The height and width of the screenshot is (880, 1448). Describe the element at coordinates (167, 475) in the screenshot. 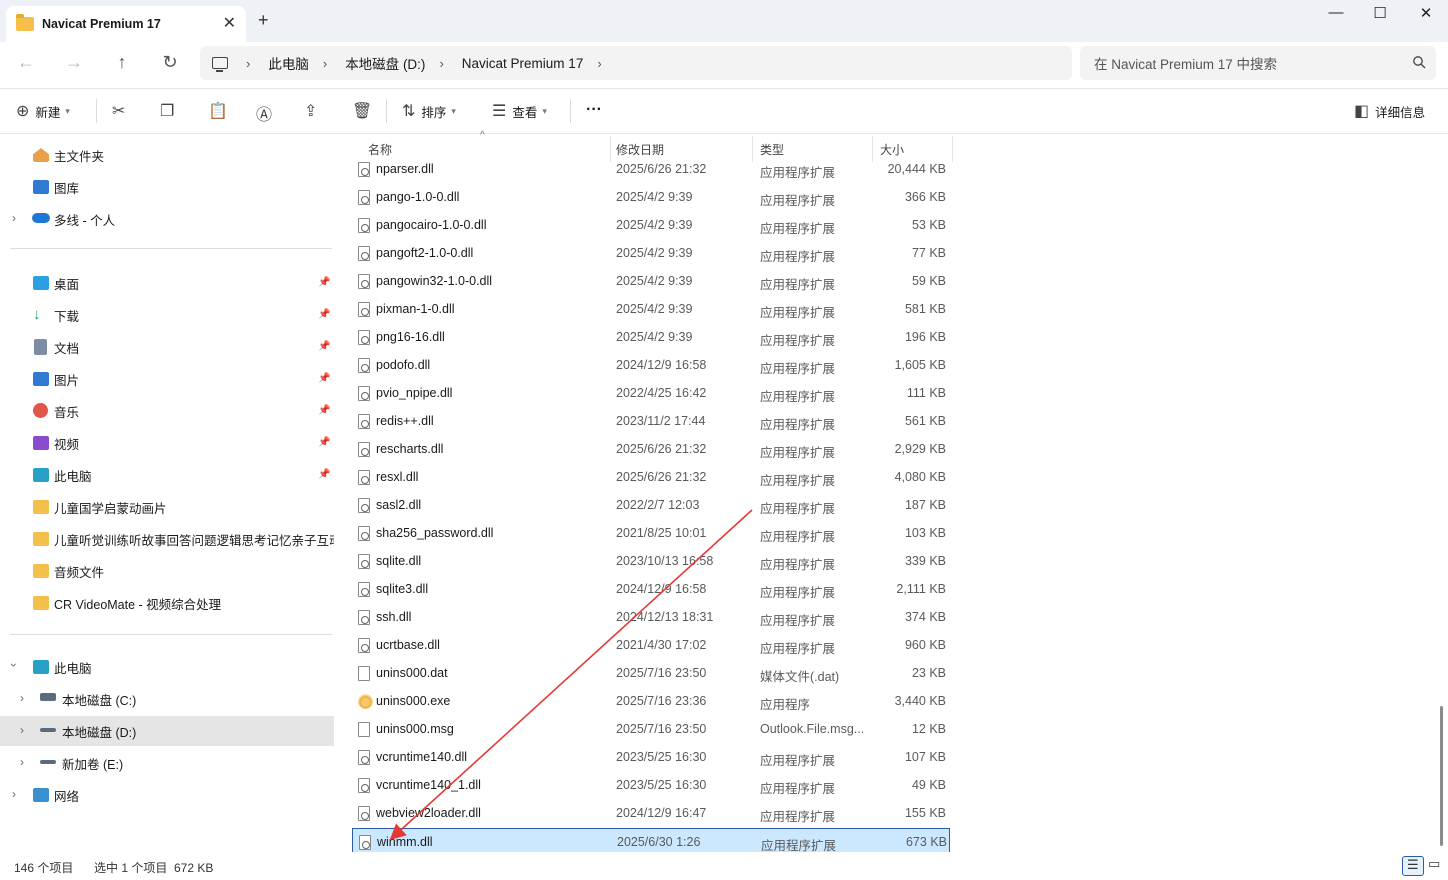

I see `sidebar-item-this-pc-pinned: 此电脑 📌` at that location.